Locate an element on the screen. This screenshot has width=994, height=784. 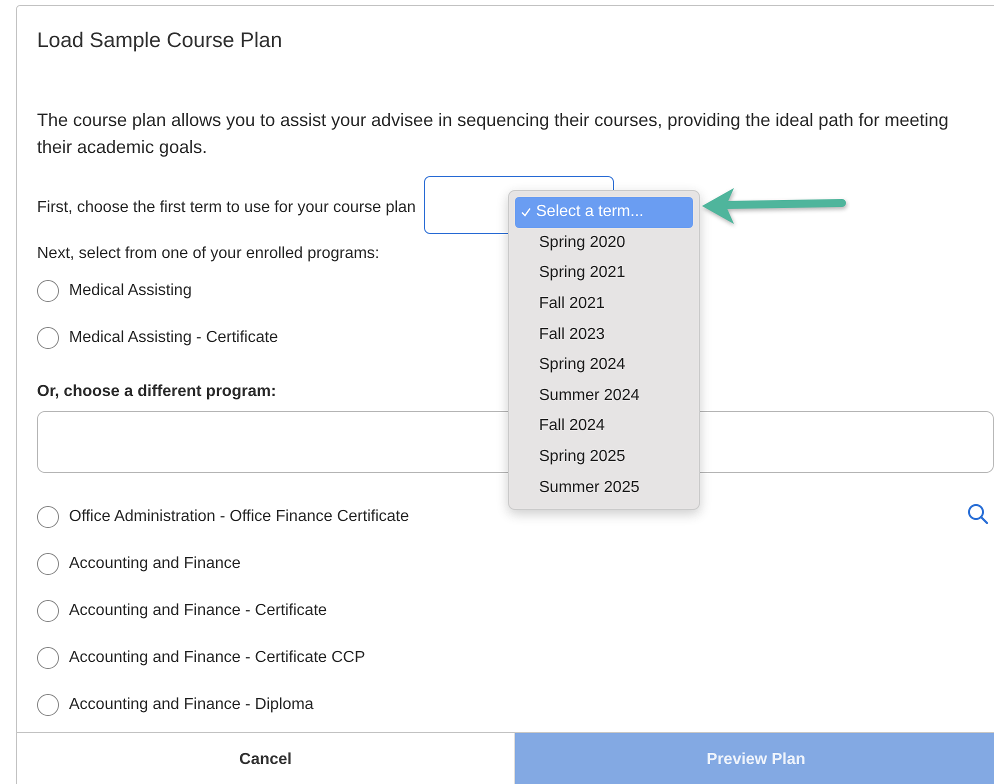
other-prompt: Or, choose a different program: is located at coordinates (156, 392).